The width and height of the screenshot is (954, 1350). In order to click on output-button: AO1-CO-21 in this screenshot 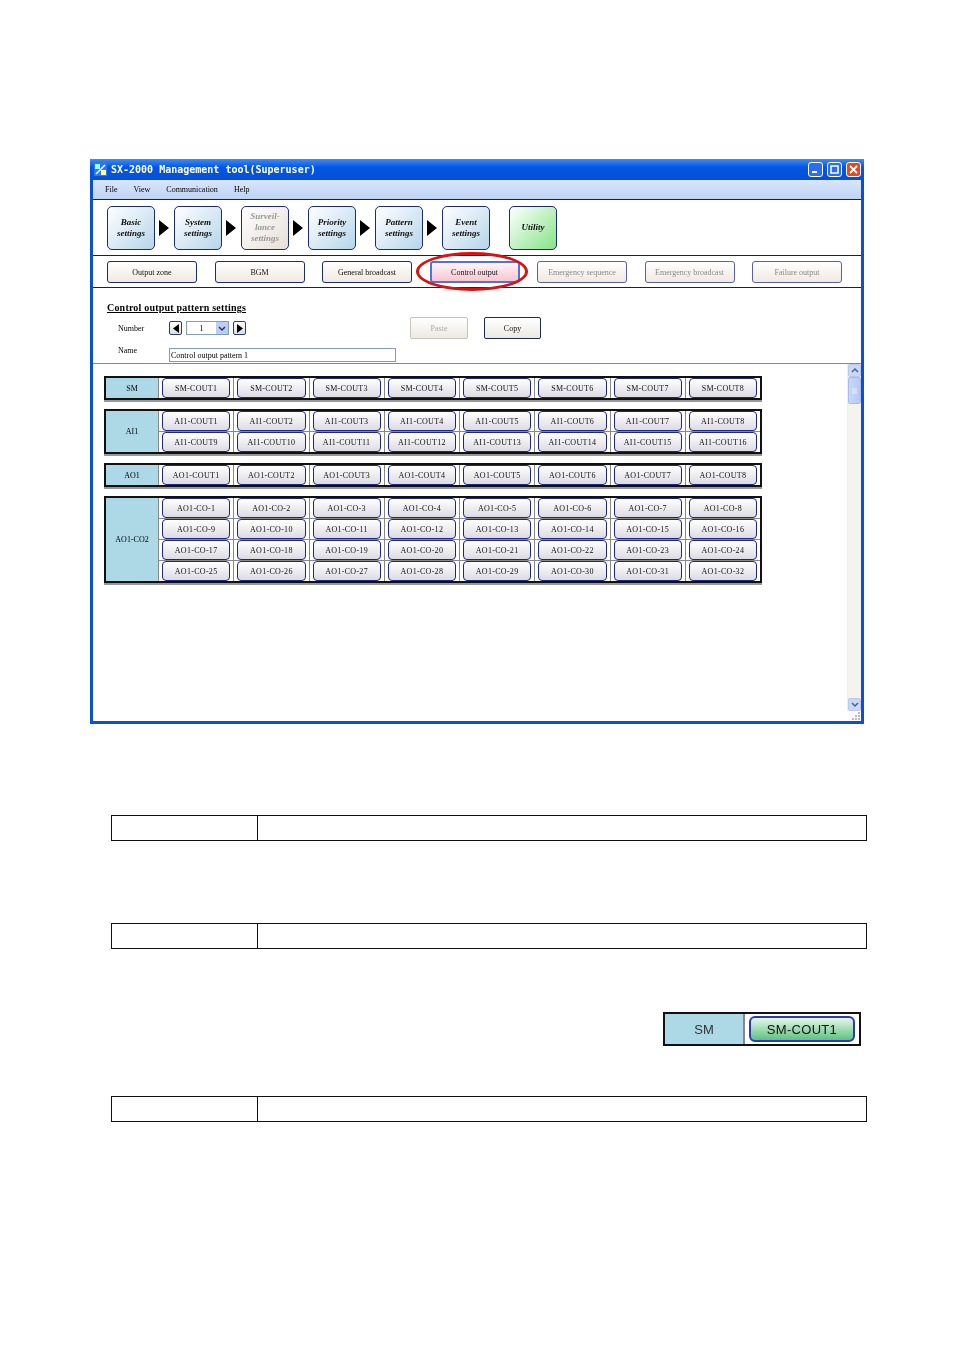, I will do `click(497, 550)`.